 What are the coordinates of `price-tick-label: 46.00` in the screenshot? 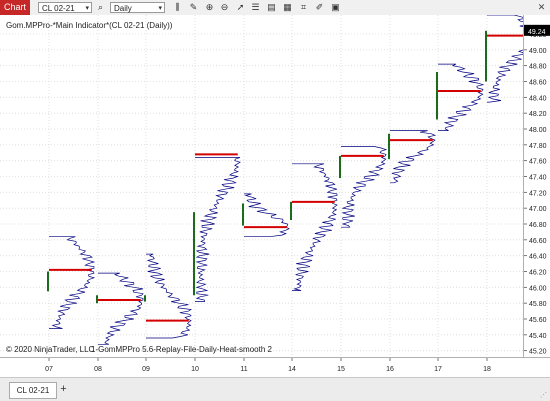 It's located at (538, 288).